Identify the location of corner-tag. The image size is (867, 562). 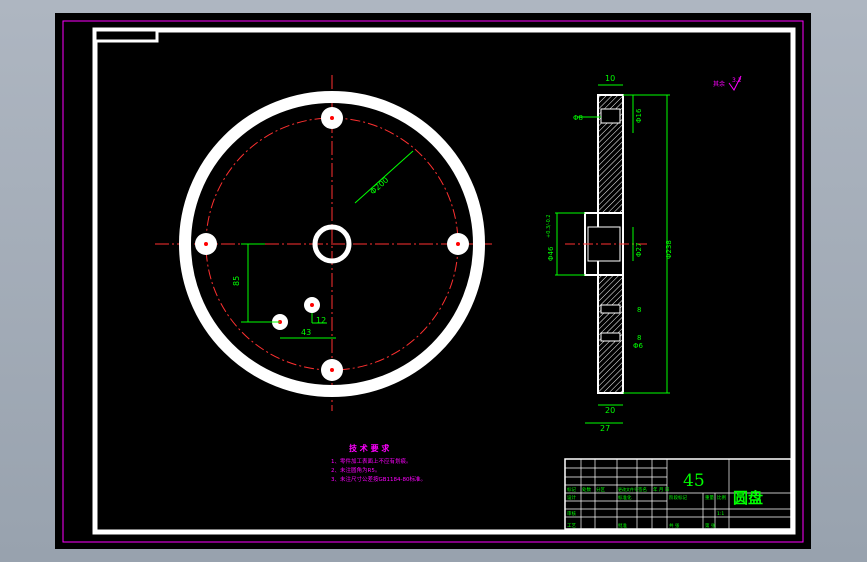
(126, 35).